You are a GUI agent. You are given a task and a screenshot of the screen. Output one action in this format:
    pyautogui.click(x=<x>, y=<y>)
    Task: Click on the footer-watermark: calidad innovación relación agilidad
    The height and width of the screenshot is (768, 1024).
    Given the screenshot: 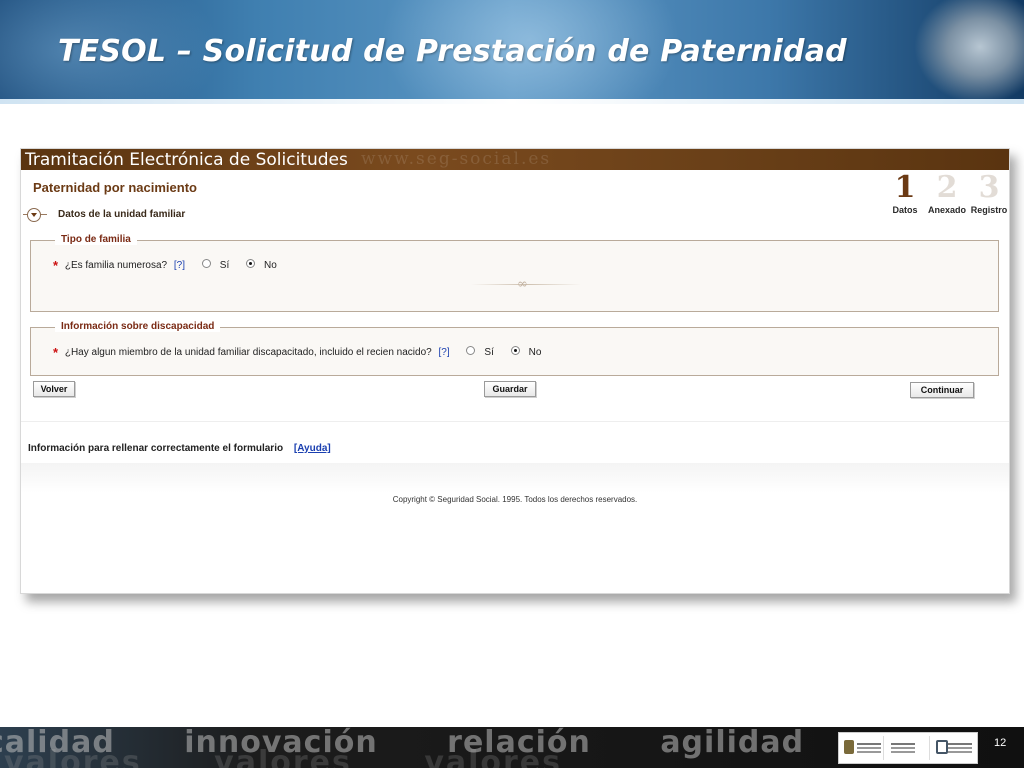 What is the action you would take?
    pyautogui.click(x=431, y=743)
    